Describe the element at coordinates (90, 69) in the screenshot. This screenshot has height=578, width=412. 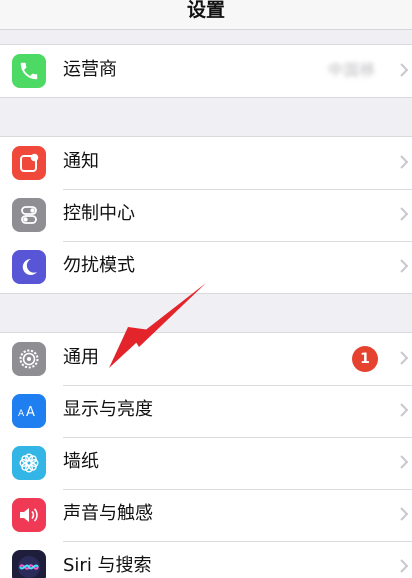
I see `settings-row-label: 运营商` at that location.